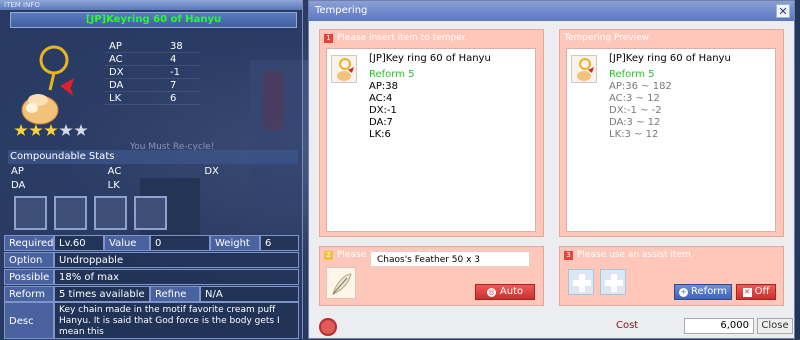 The width and height of the screenshot is (800, 340). What do you see at coordinates (341, 283) in the screenshot?
I see `feather-icon` at bounding box center [341, 283].